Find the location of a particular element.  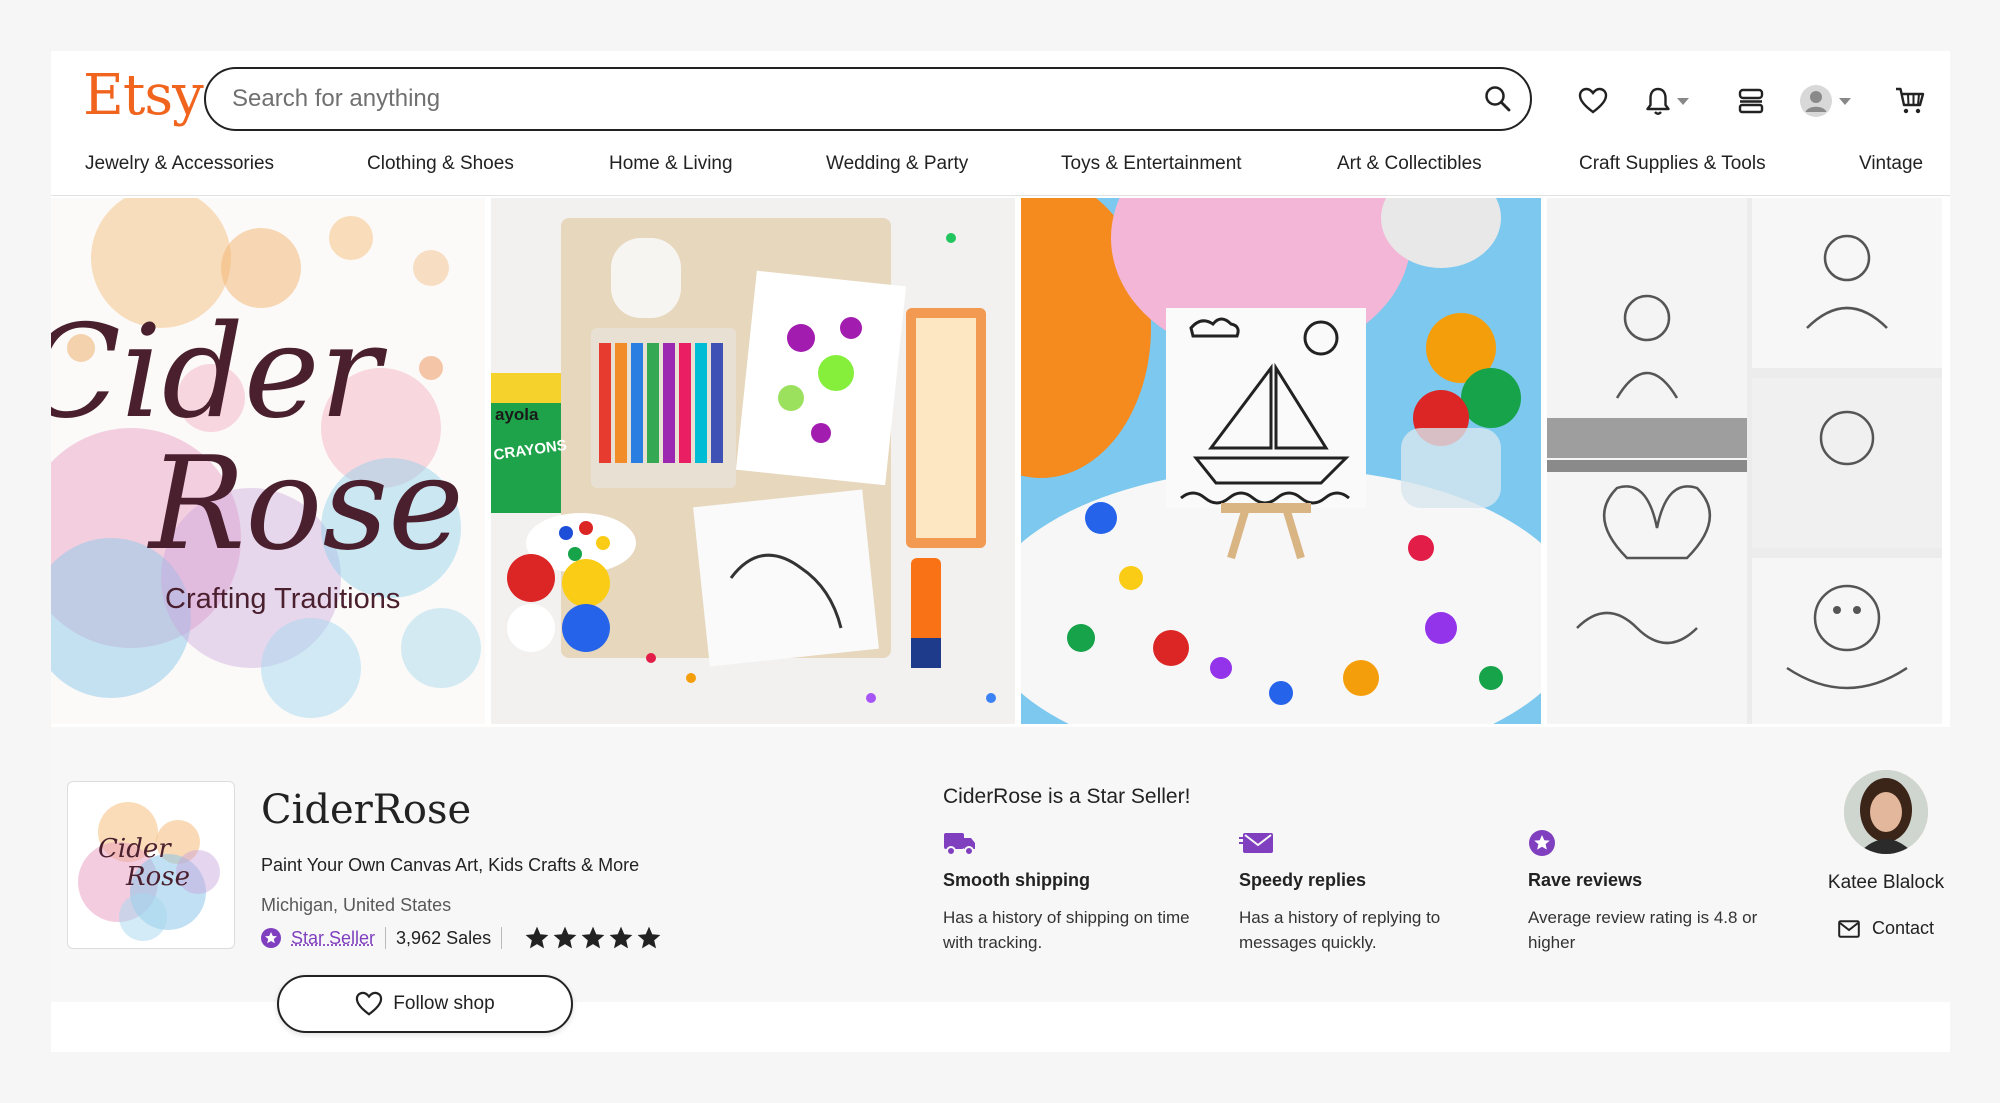

contact-button: Contact is located at coordinates (1886, 928).